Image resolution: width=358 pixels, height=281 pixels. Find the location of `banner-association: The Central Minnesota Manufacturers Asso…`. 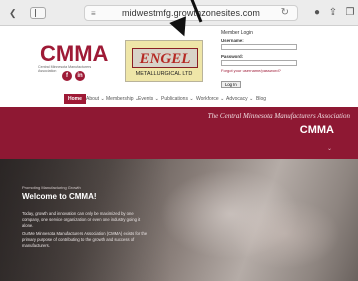

banner-association: The Central Minnesota Manufacturers Asso… is located at coordinates (278, 116).